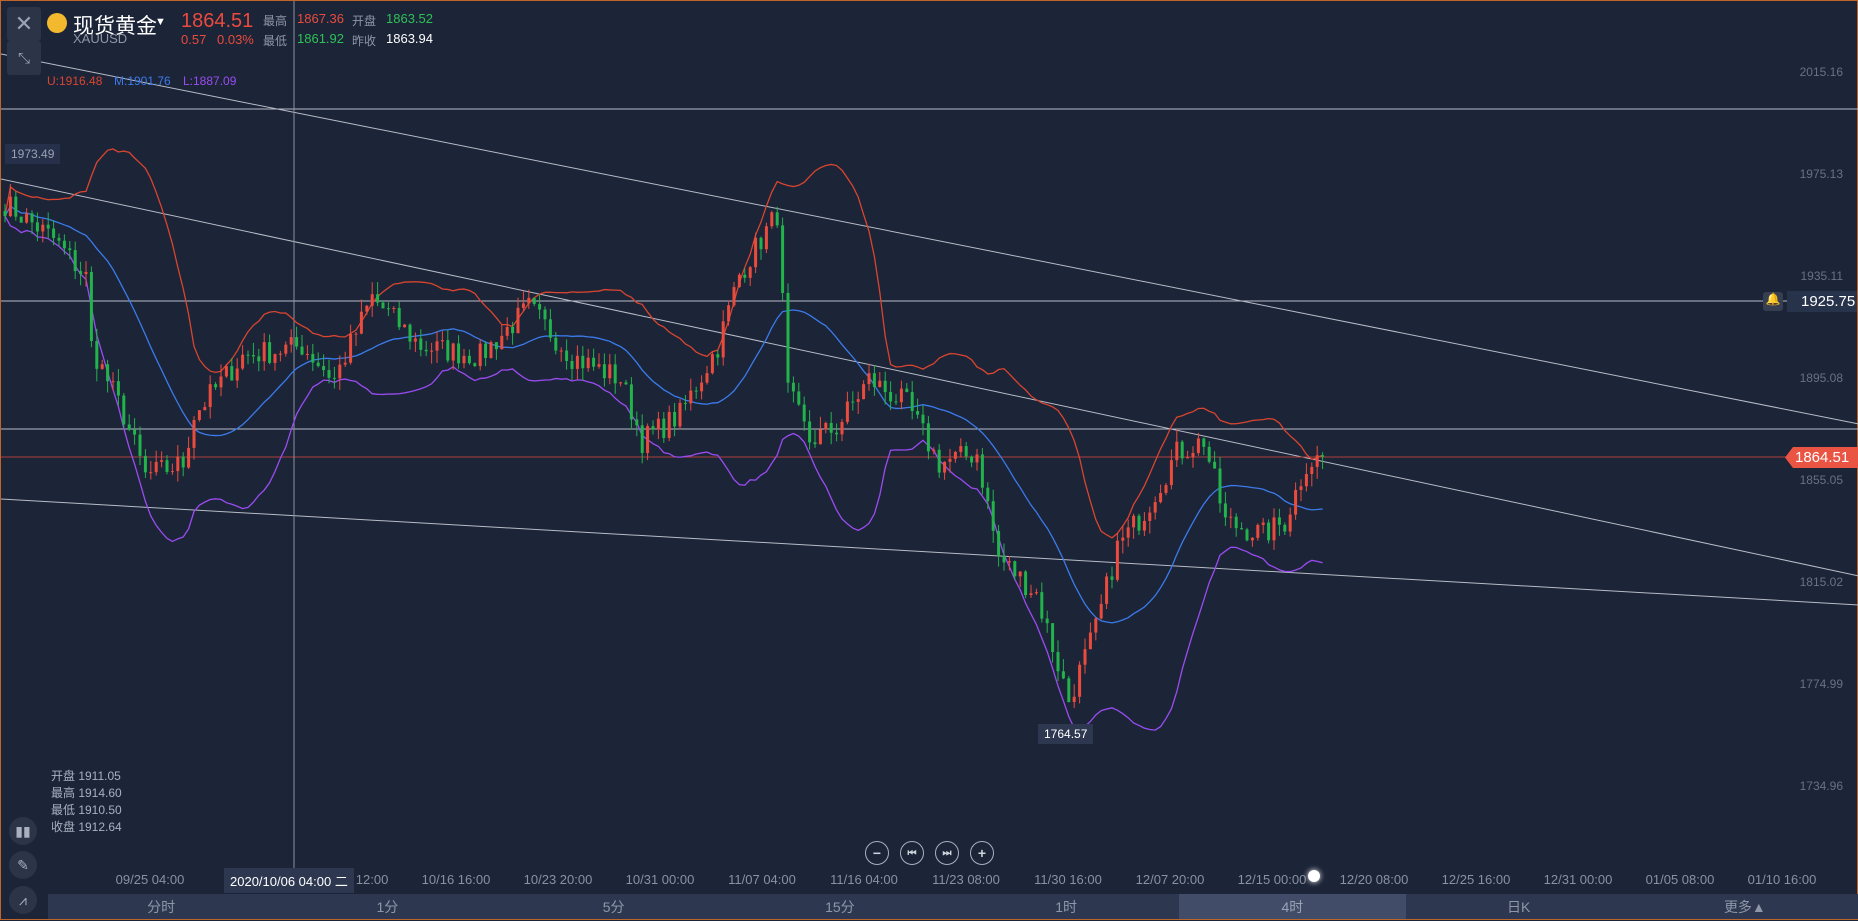 This screenshot has height=921, width=1858. I want to click on time-tick: 11/23 08:00, so click(966, 879).